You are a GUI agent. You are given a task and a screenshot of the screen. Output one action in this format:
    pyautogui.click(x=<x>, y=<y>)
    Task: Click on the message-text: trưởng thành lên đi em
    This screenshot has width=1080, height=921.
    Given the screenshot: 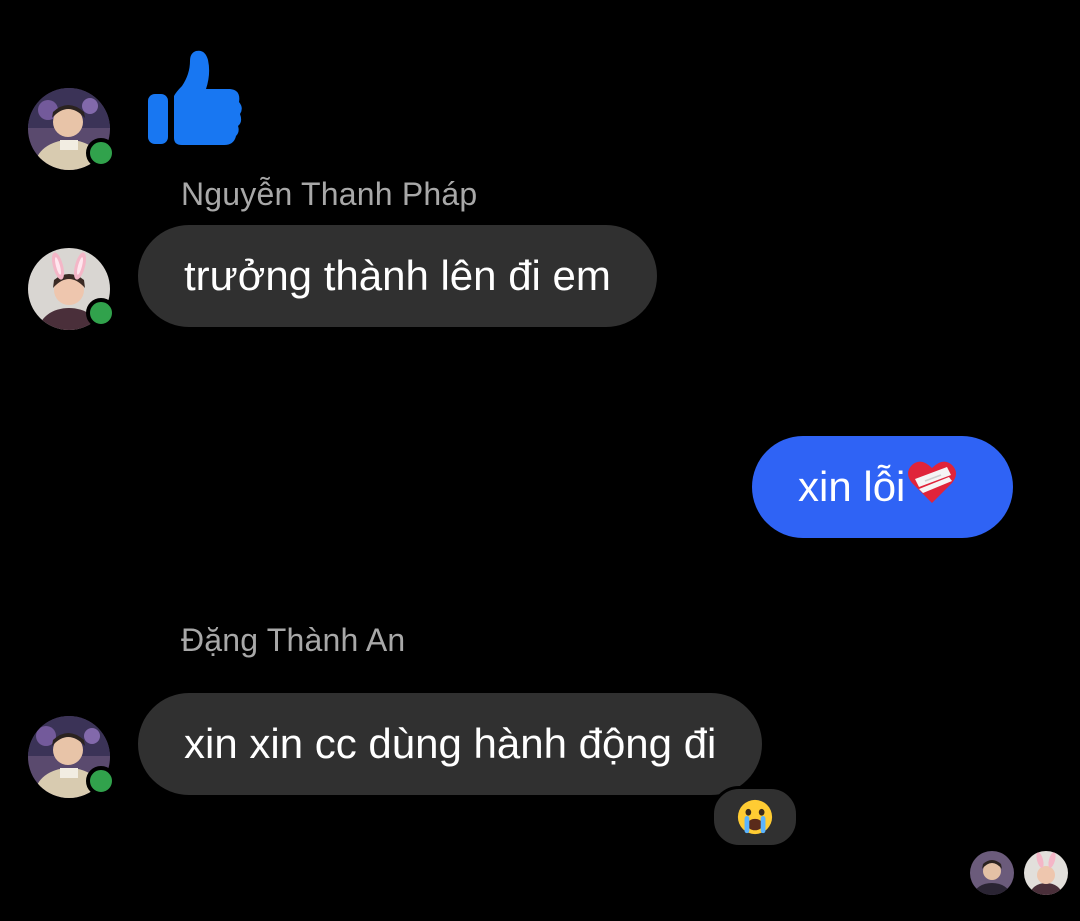 What is the action you would take?
    pyautogui.click(x=397, y=275)
    